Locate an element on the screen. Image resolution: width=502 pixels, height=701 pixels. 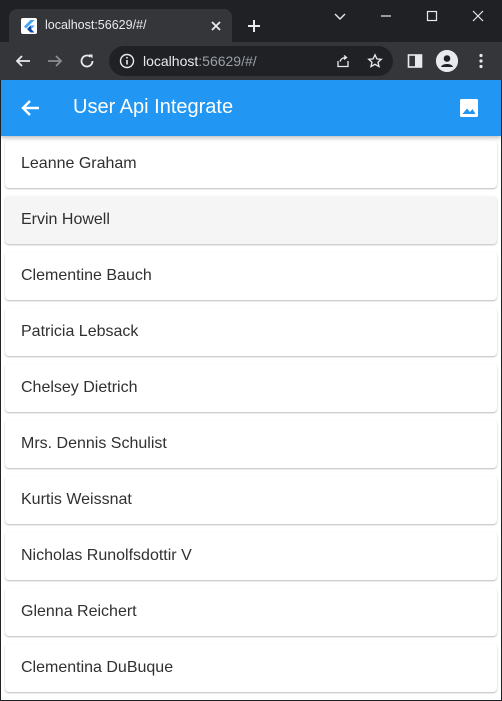
info-icon is located at coordinates (127, 61).